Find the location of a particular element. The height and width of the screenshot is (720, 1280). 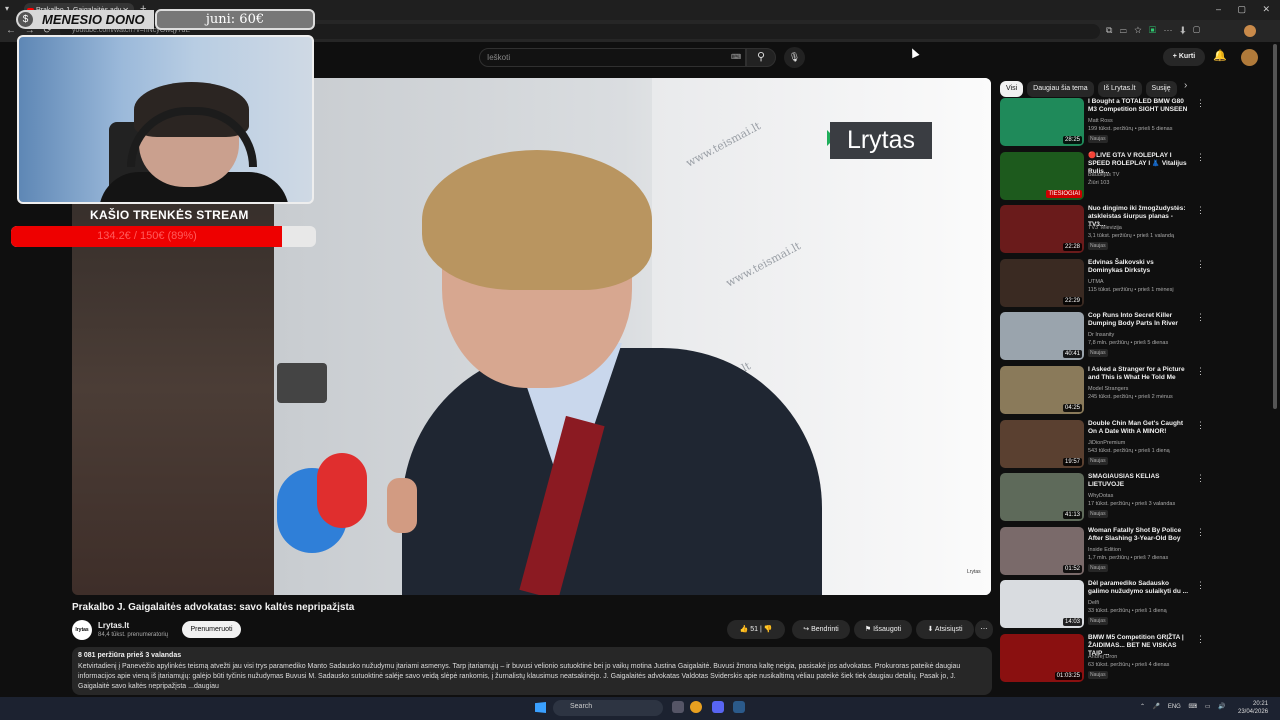

more-actions-icon: ⋯ is located at coordinates (984, 629).